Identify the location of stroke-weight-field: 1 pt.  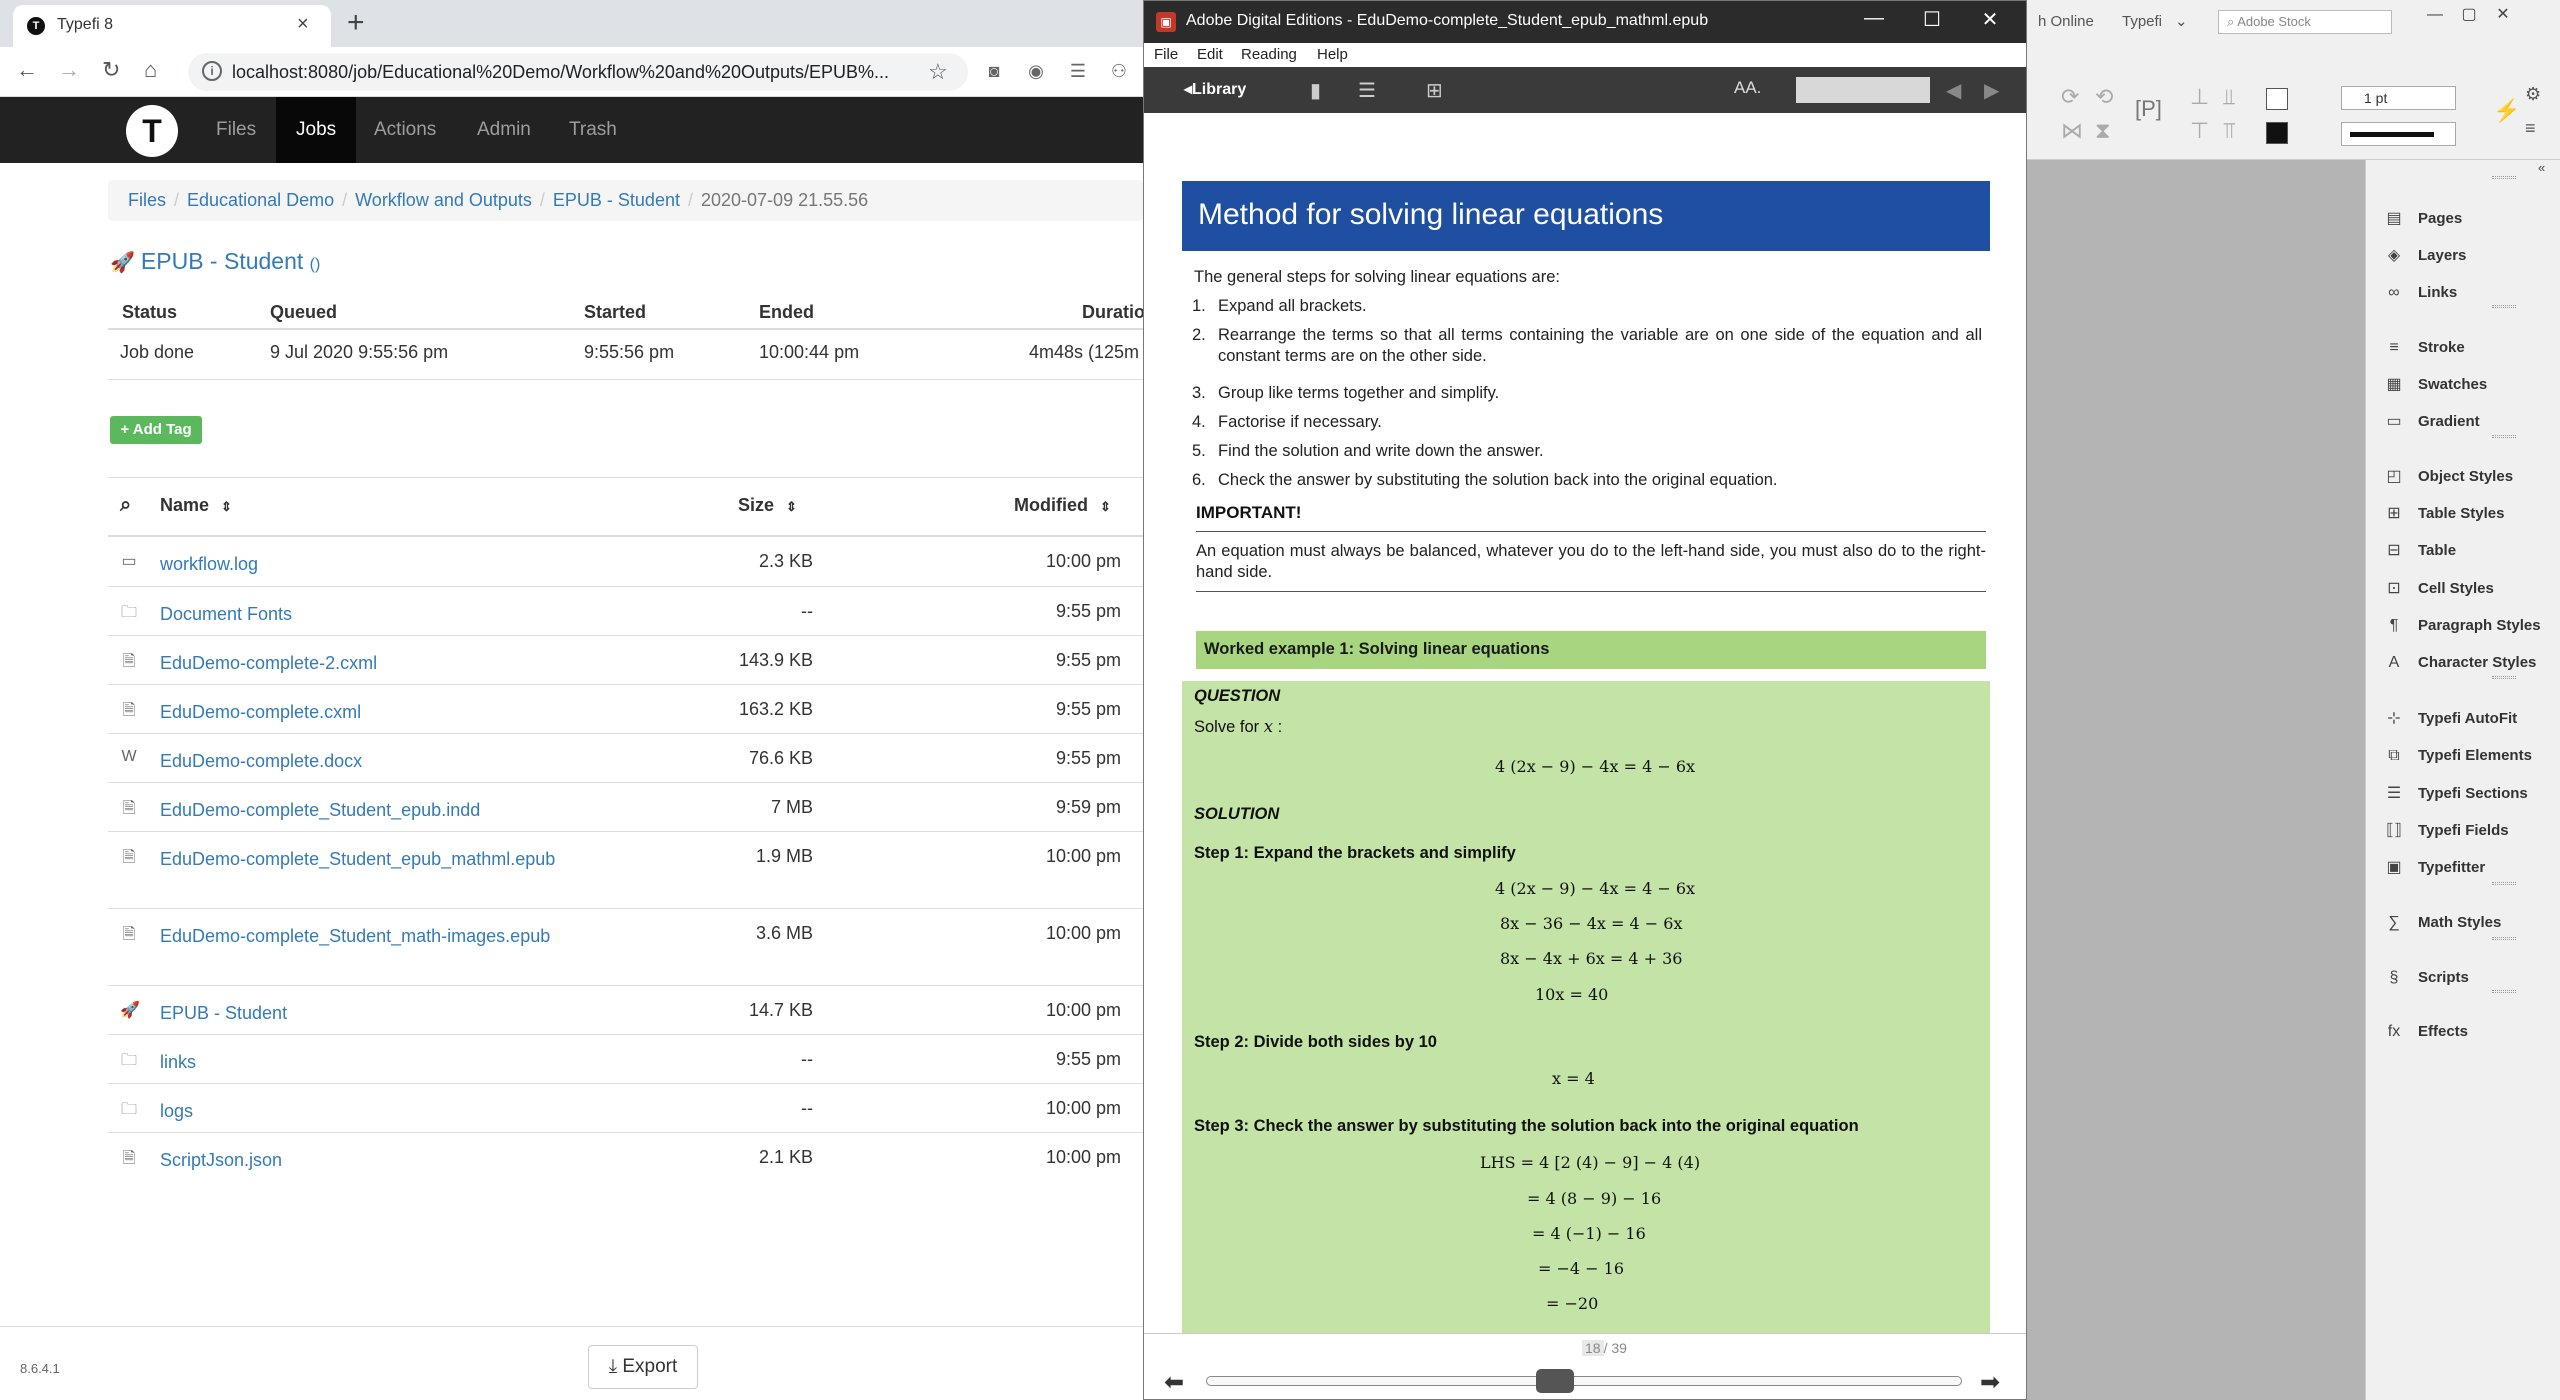
(2398, 98).